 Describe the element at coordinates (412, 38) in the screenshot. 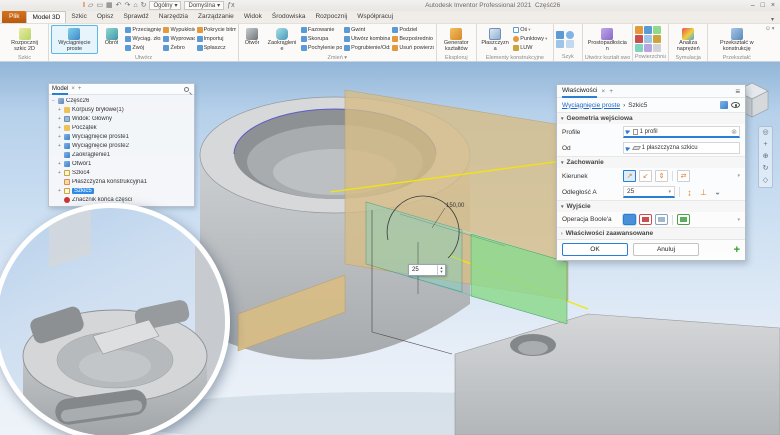

I see `direct-edit-button: Bezpośrednio` at that location.